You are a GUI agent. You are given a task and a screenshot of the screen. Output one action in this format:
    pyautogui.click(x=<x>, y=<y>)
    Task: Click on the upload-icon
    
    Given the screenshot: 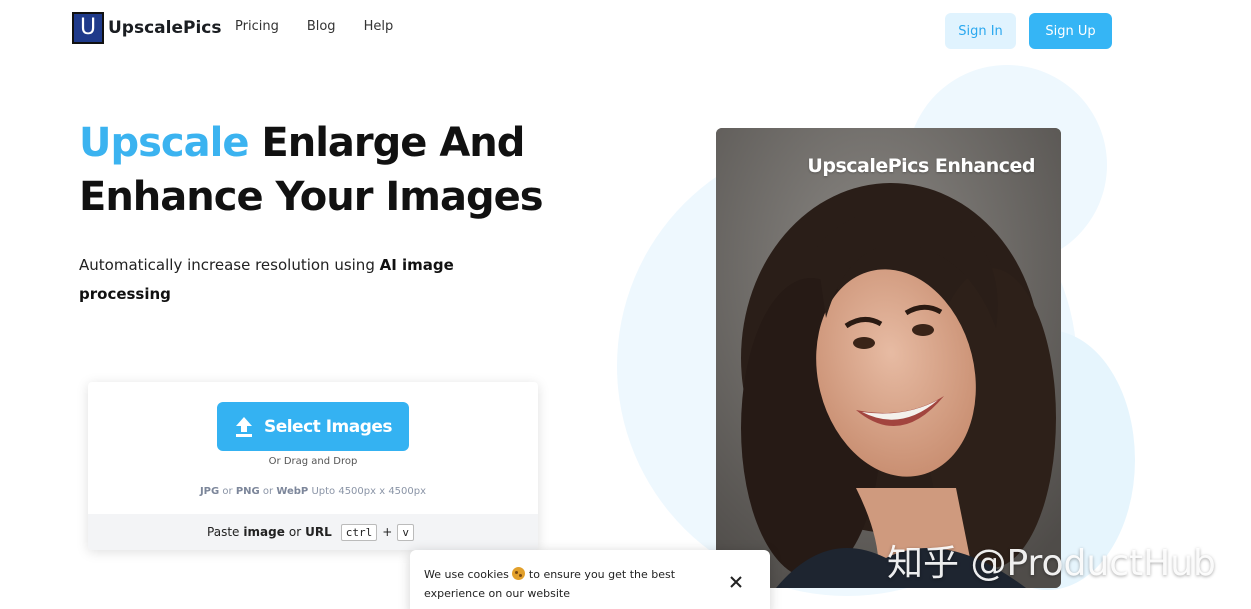 What is the action you would take?
    pyautogui.click(x=243, y=426)
    